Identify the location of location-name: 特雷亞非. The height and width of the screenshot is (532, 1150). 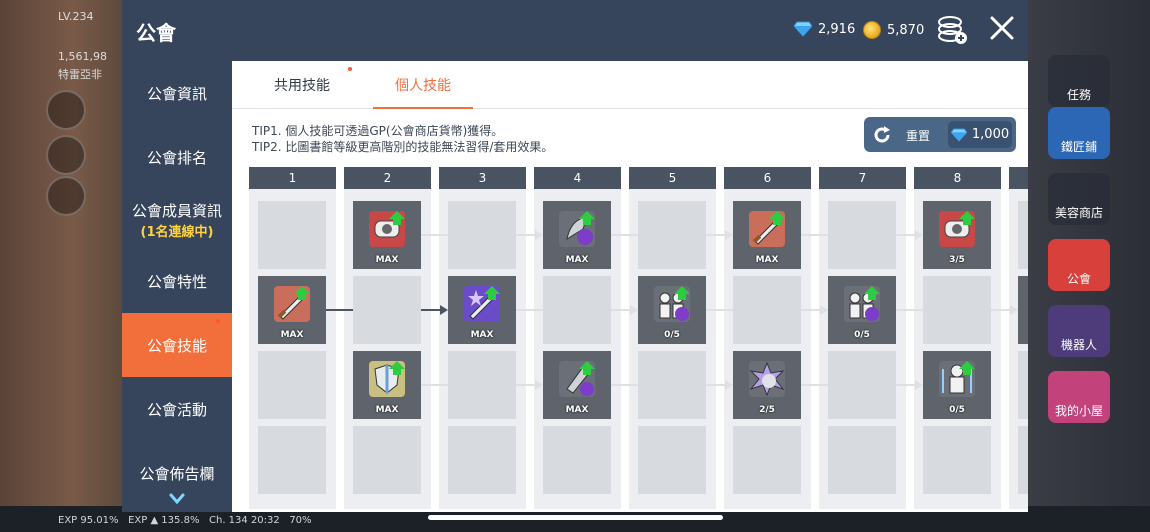
(80, 74).